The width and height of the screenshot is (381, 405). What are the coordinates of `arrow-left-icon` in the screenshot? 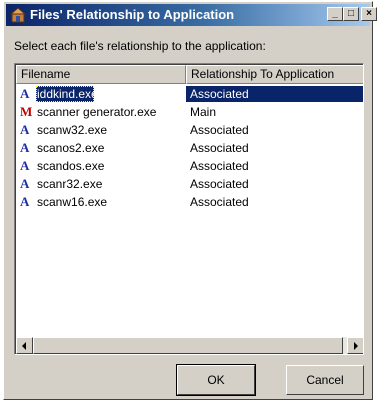 It's located at (24, 346).